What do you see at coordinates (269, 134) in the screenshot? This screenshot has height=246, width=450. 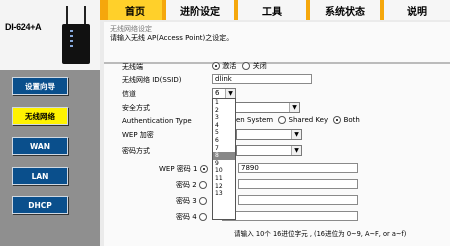 I see `wep-select: ▼` at bounding box center [269, 134].